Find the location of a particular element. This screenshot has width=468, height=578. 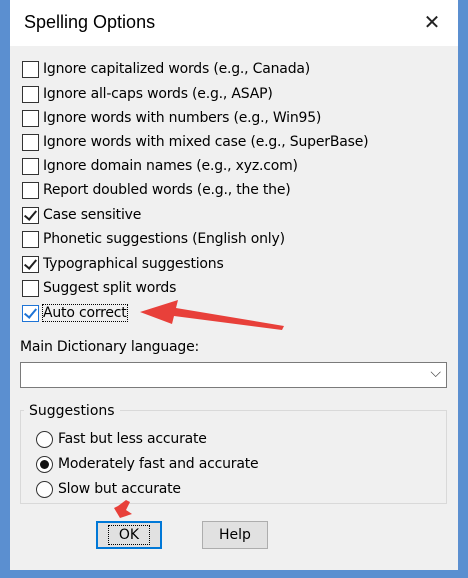

close-icon: ✕ is located at coordinates (432, 22).